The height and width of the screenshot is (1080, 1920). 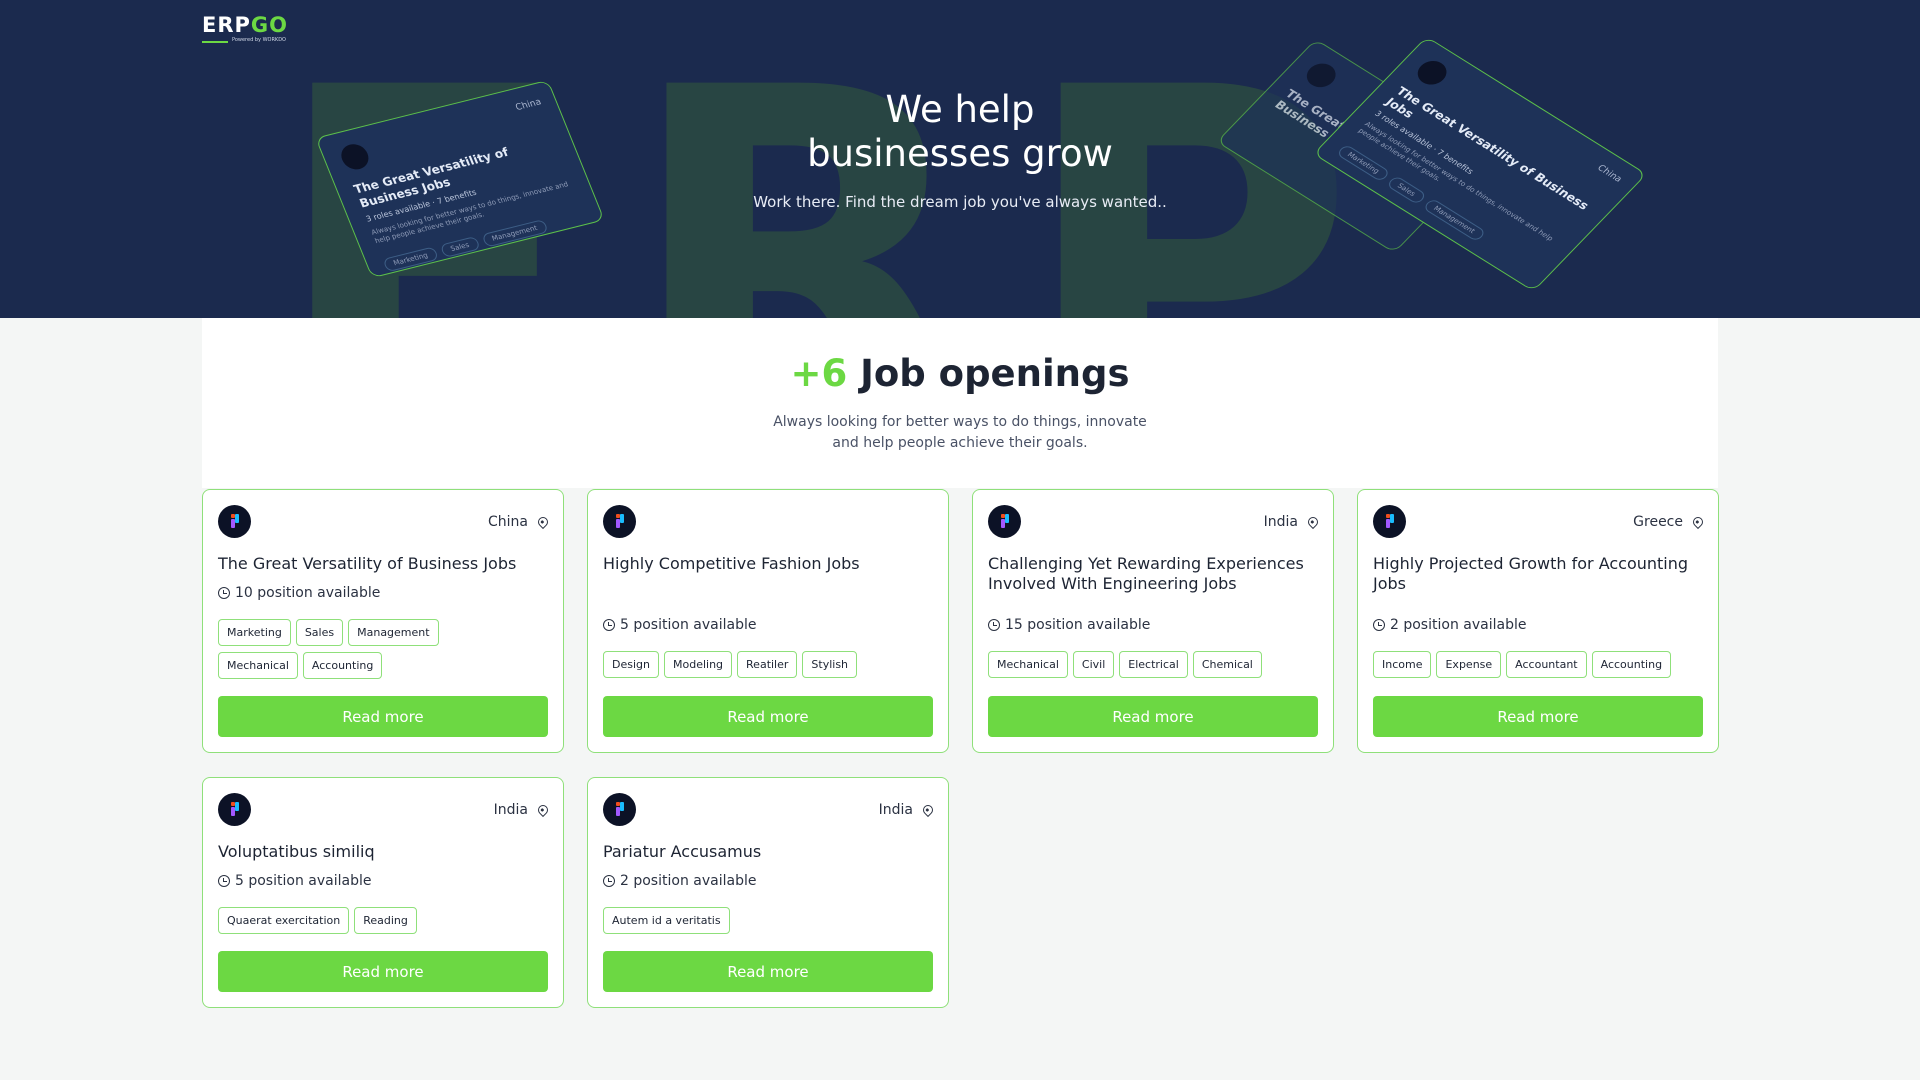 I want to click on job-tag: Electrical, so click(x=1153, y=664).